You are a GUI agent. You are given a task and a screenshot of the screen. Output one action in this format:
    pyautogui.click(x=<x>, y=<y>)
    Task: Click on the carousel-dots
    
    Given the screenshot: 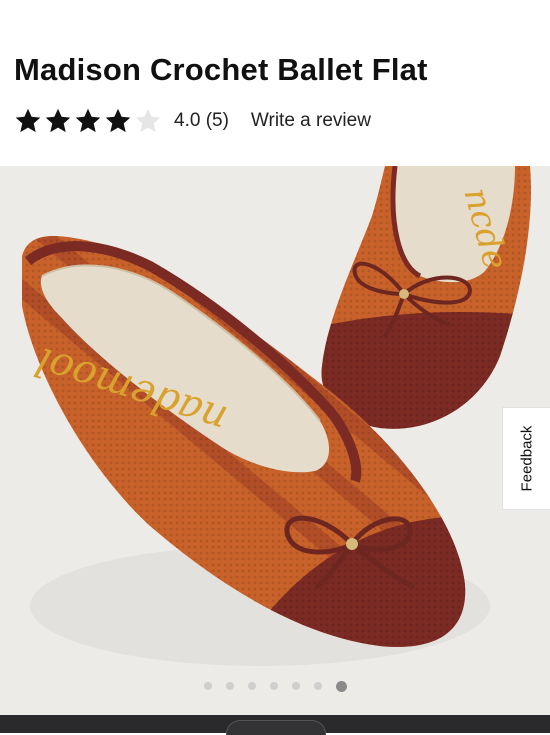 What is the action you would take?
    pyautogui.click(x=275, y=686)
    